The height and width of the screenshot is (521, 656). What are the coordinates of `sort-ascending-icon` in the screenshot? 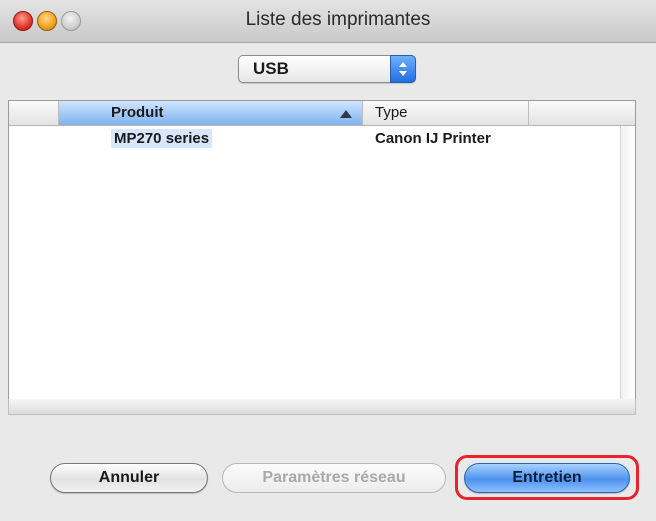 It's located at (346, 114).